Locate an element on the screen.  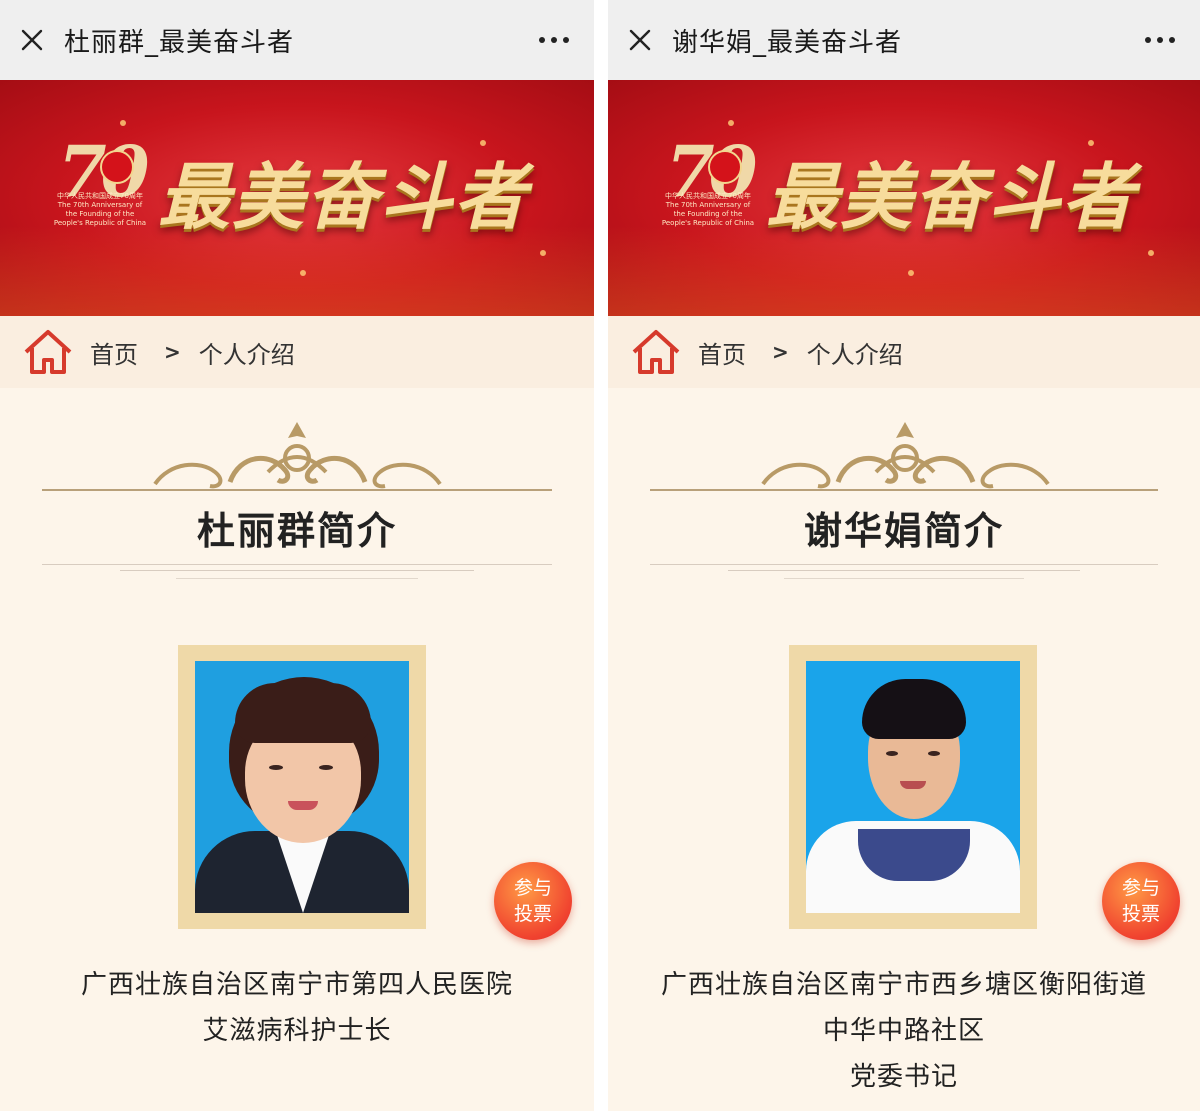
title-bar: 杜丽群_最美奋斗者 is located at coordinates (297, 40).